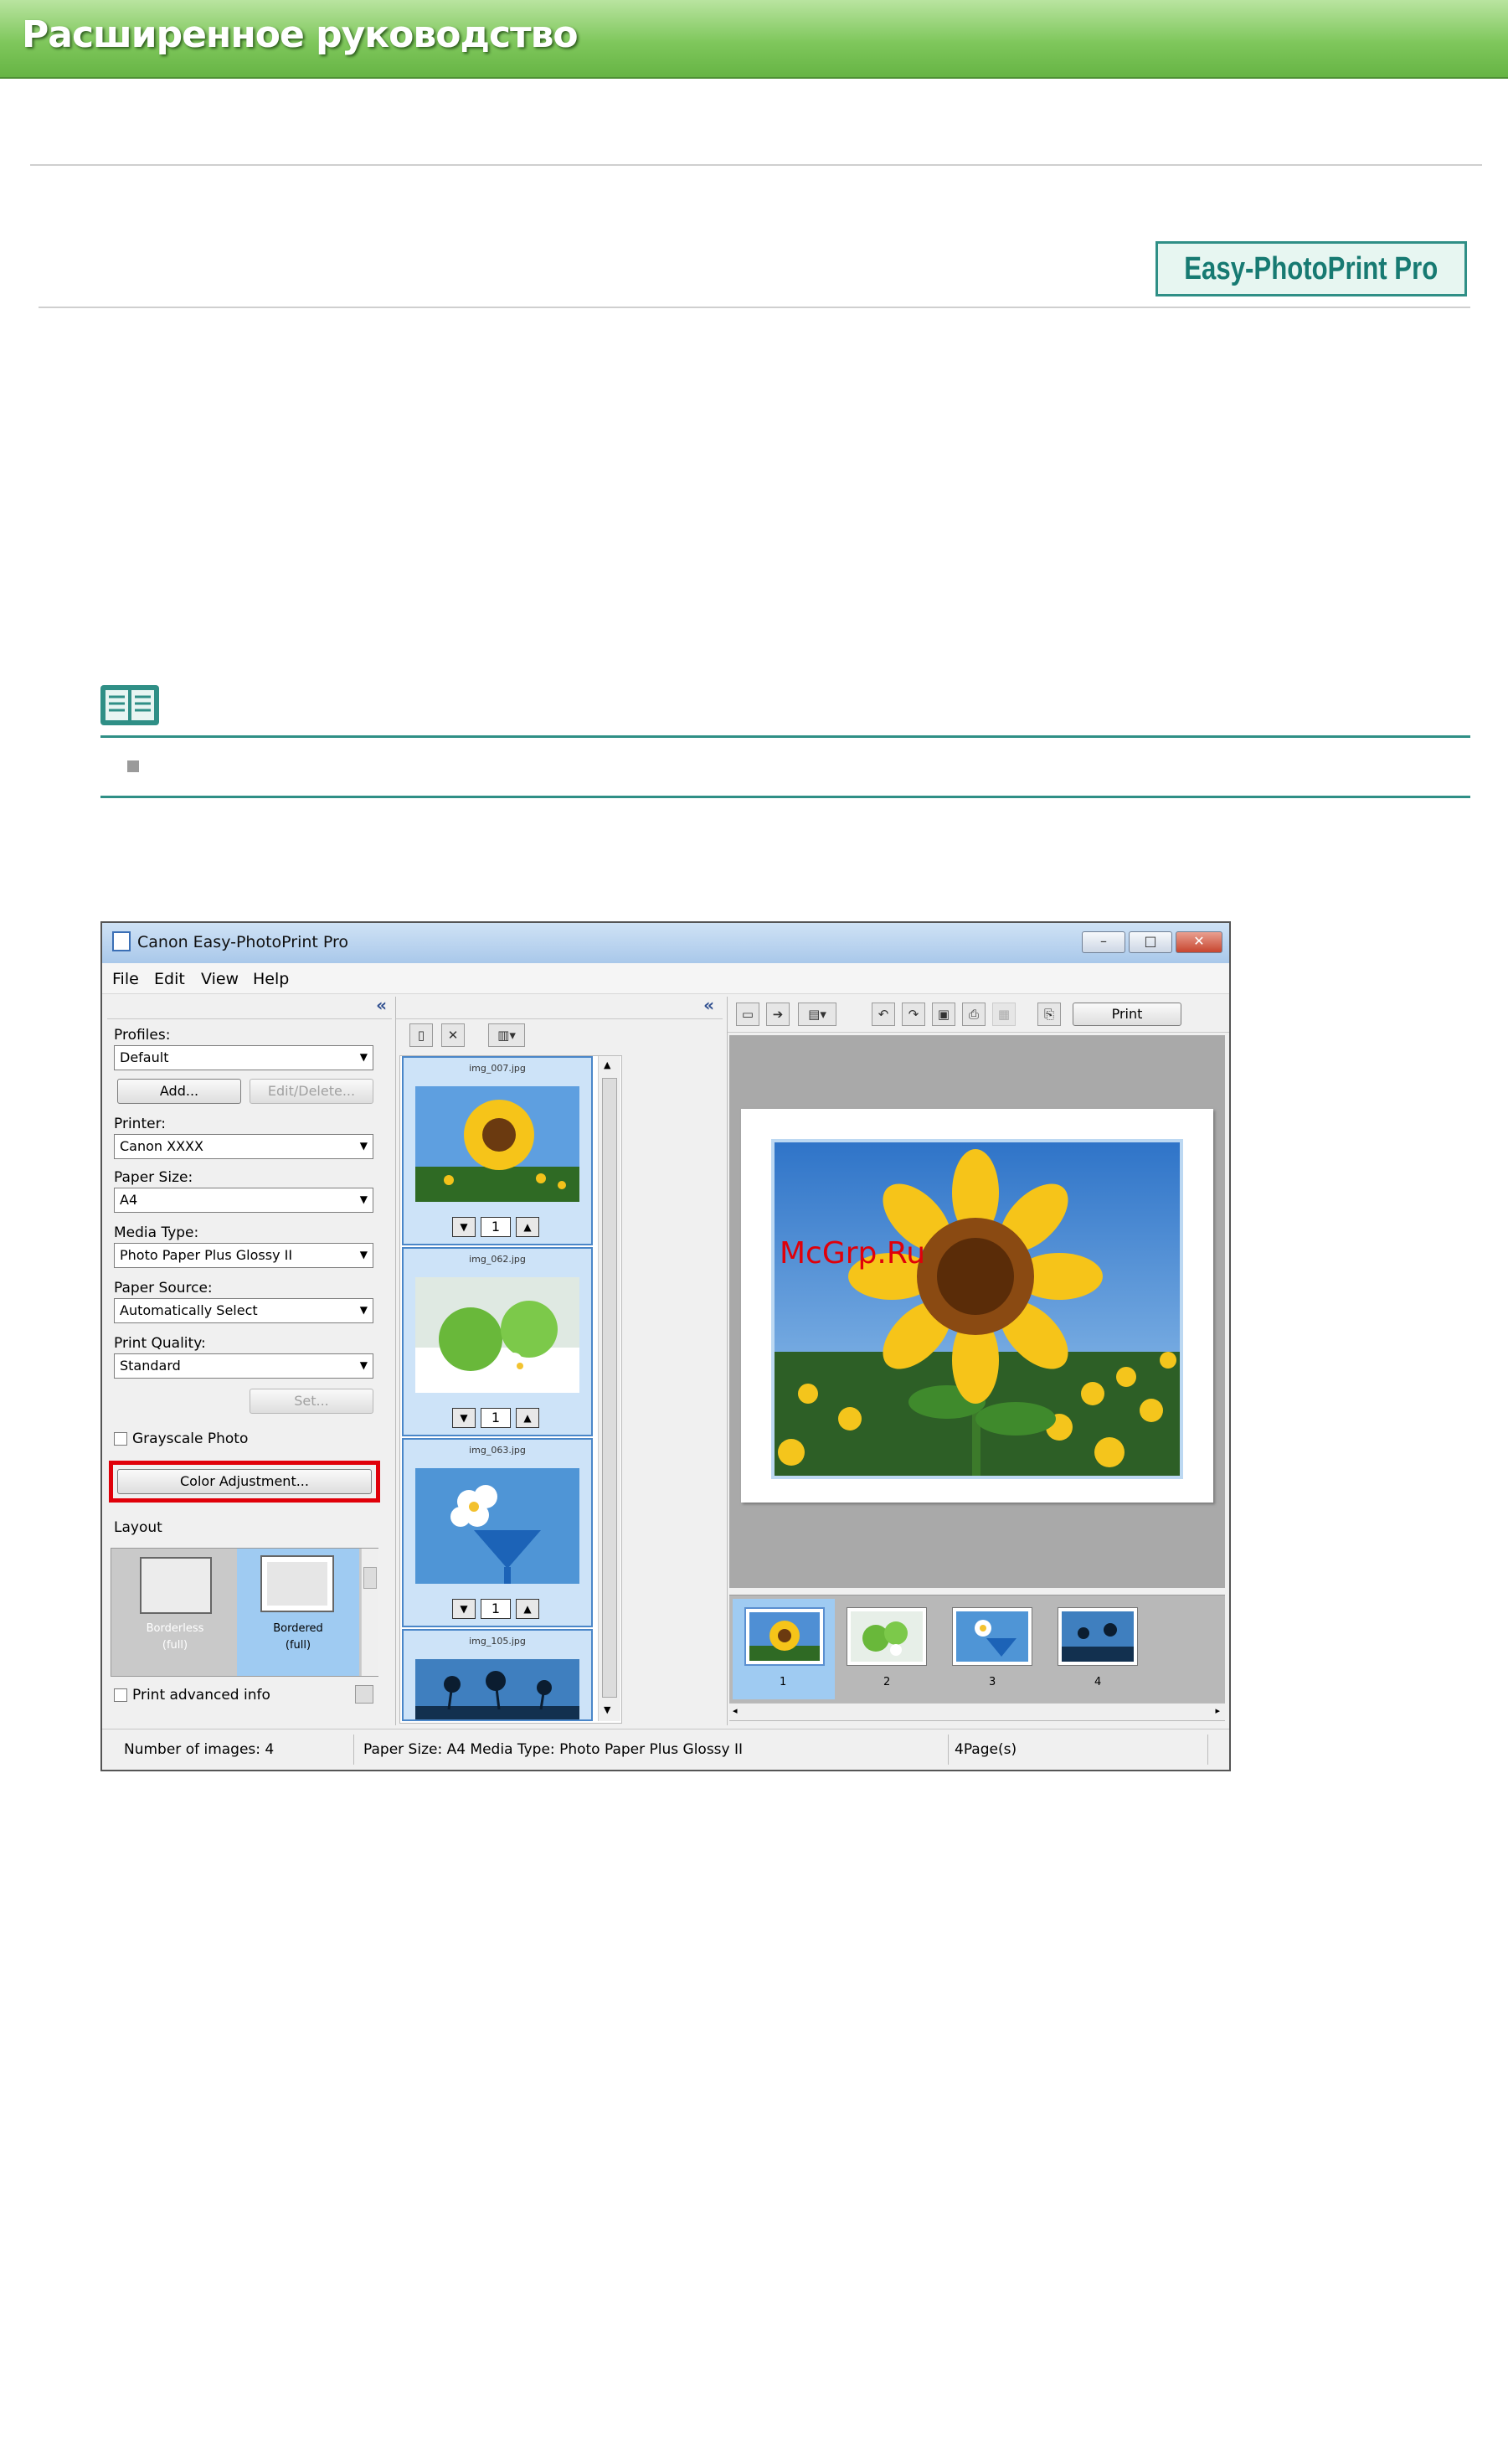 This screenshot has height=2464, width=1508. What do you see at coordinates (506, 1035) in the screenshot?
I see `view-mode-icon: ▥▾` at bounding box center [506, 1035].